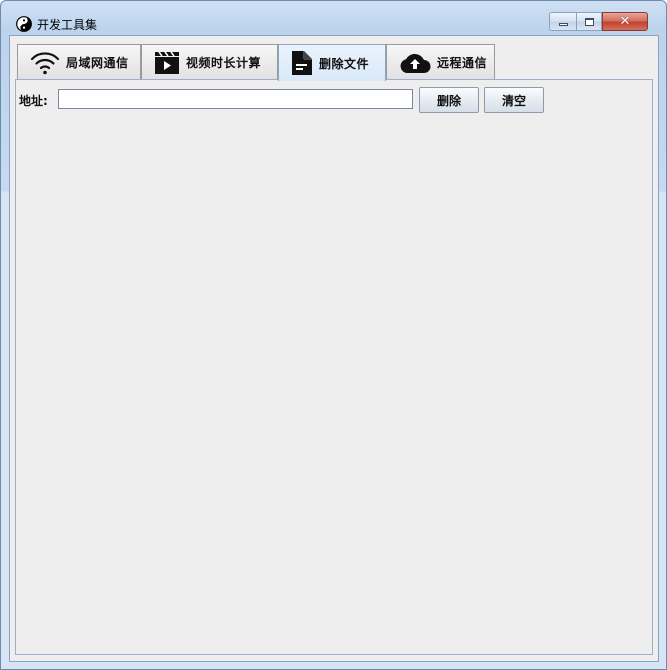 Image resolution: width=667 pixels, height=670 pixels. Describe the element at coordinates (67, 25) in the screenshot. I see `window-title: 开发工具集` at that location.